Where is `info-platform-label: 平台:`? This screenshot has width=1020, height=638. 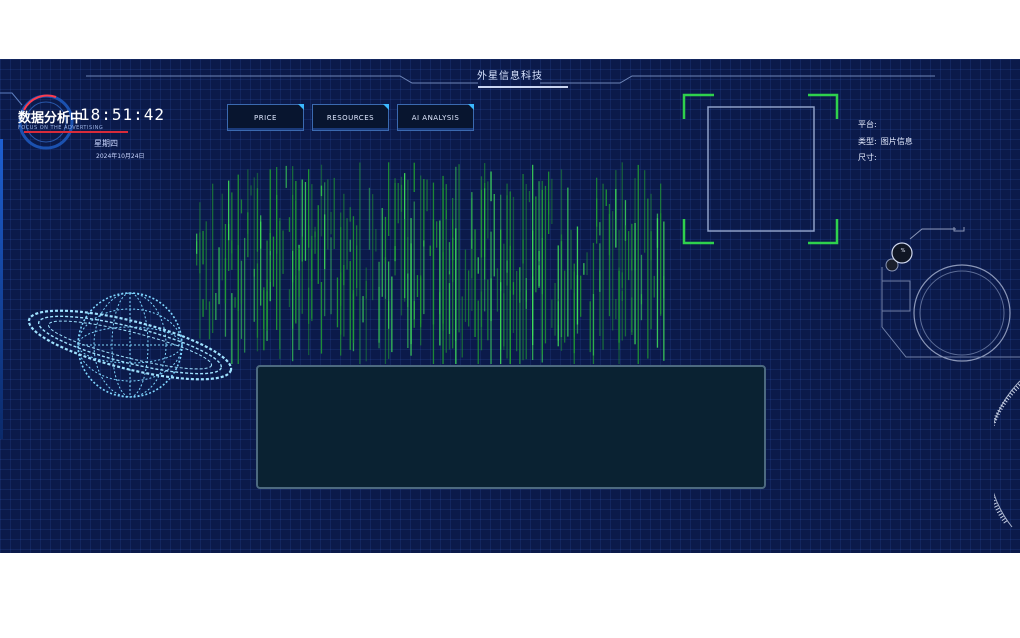
info-platform-label: 平台: is located at coordinates (867, 124).